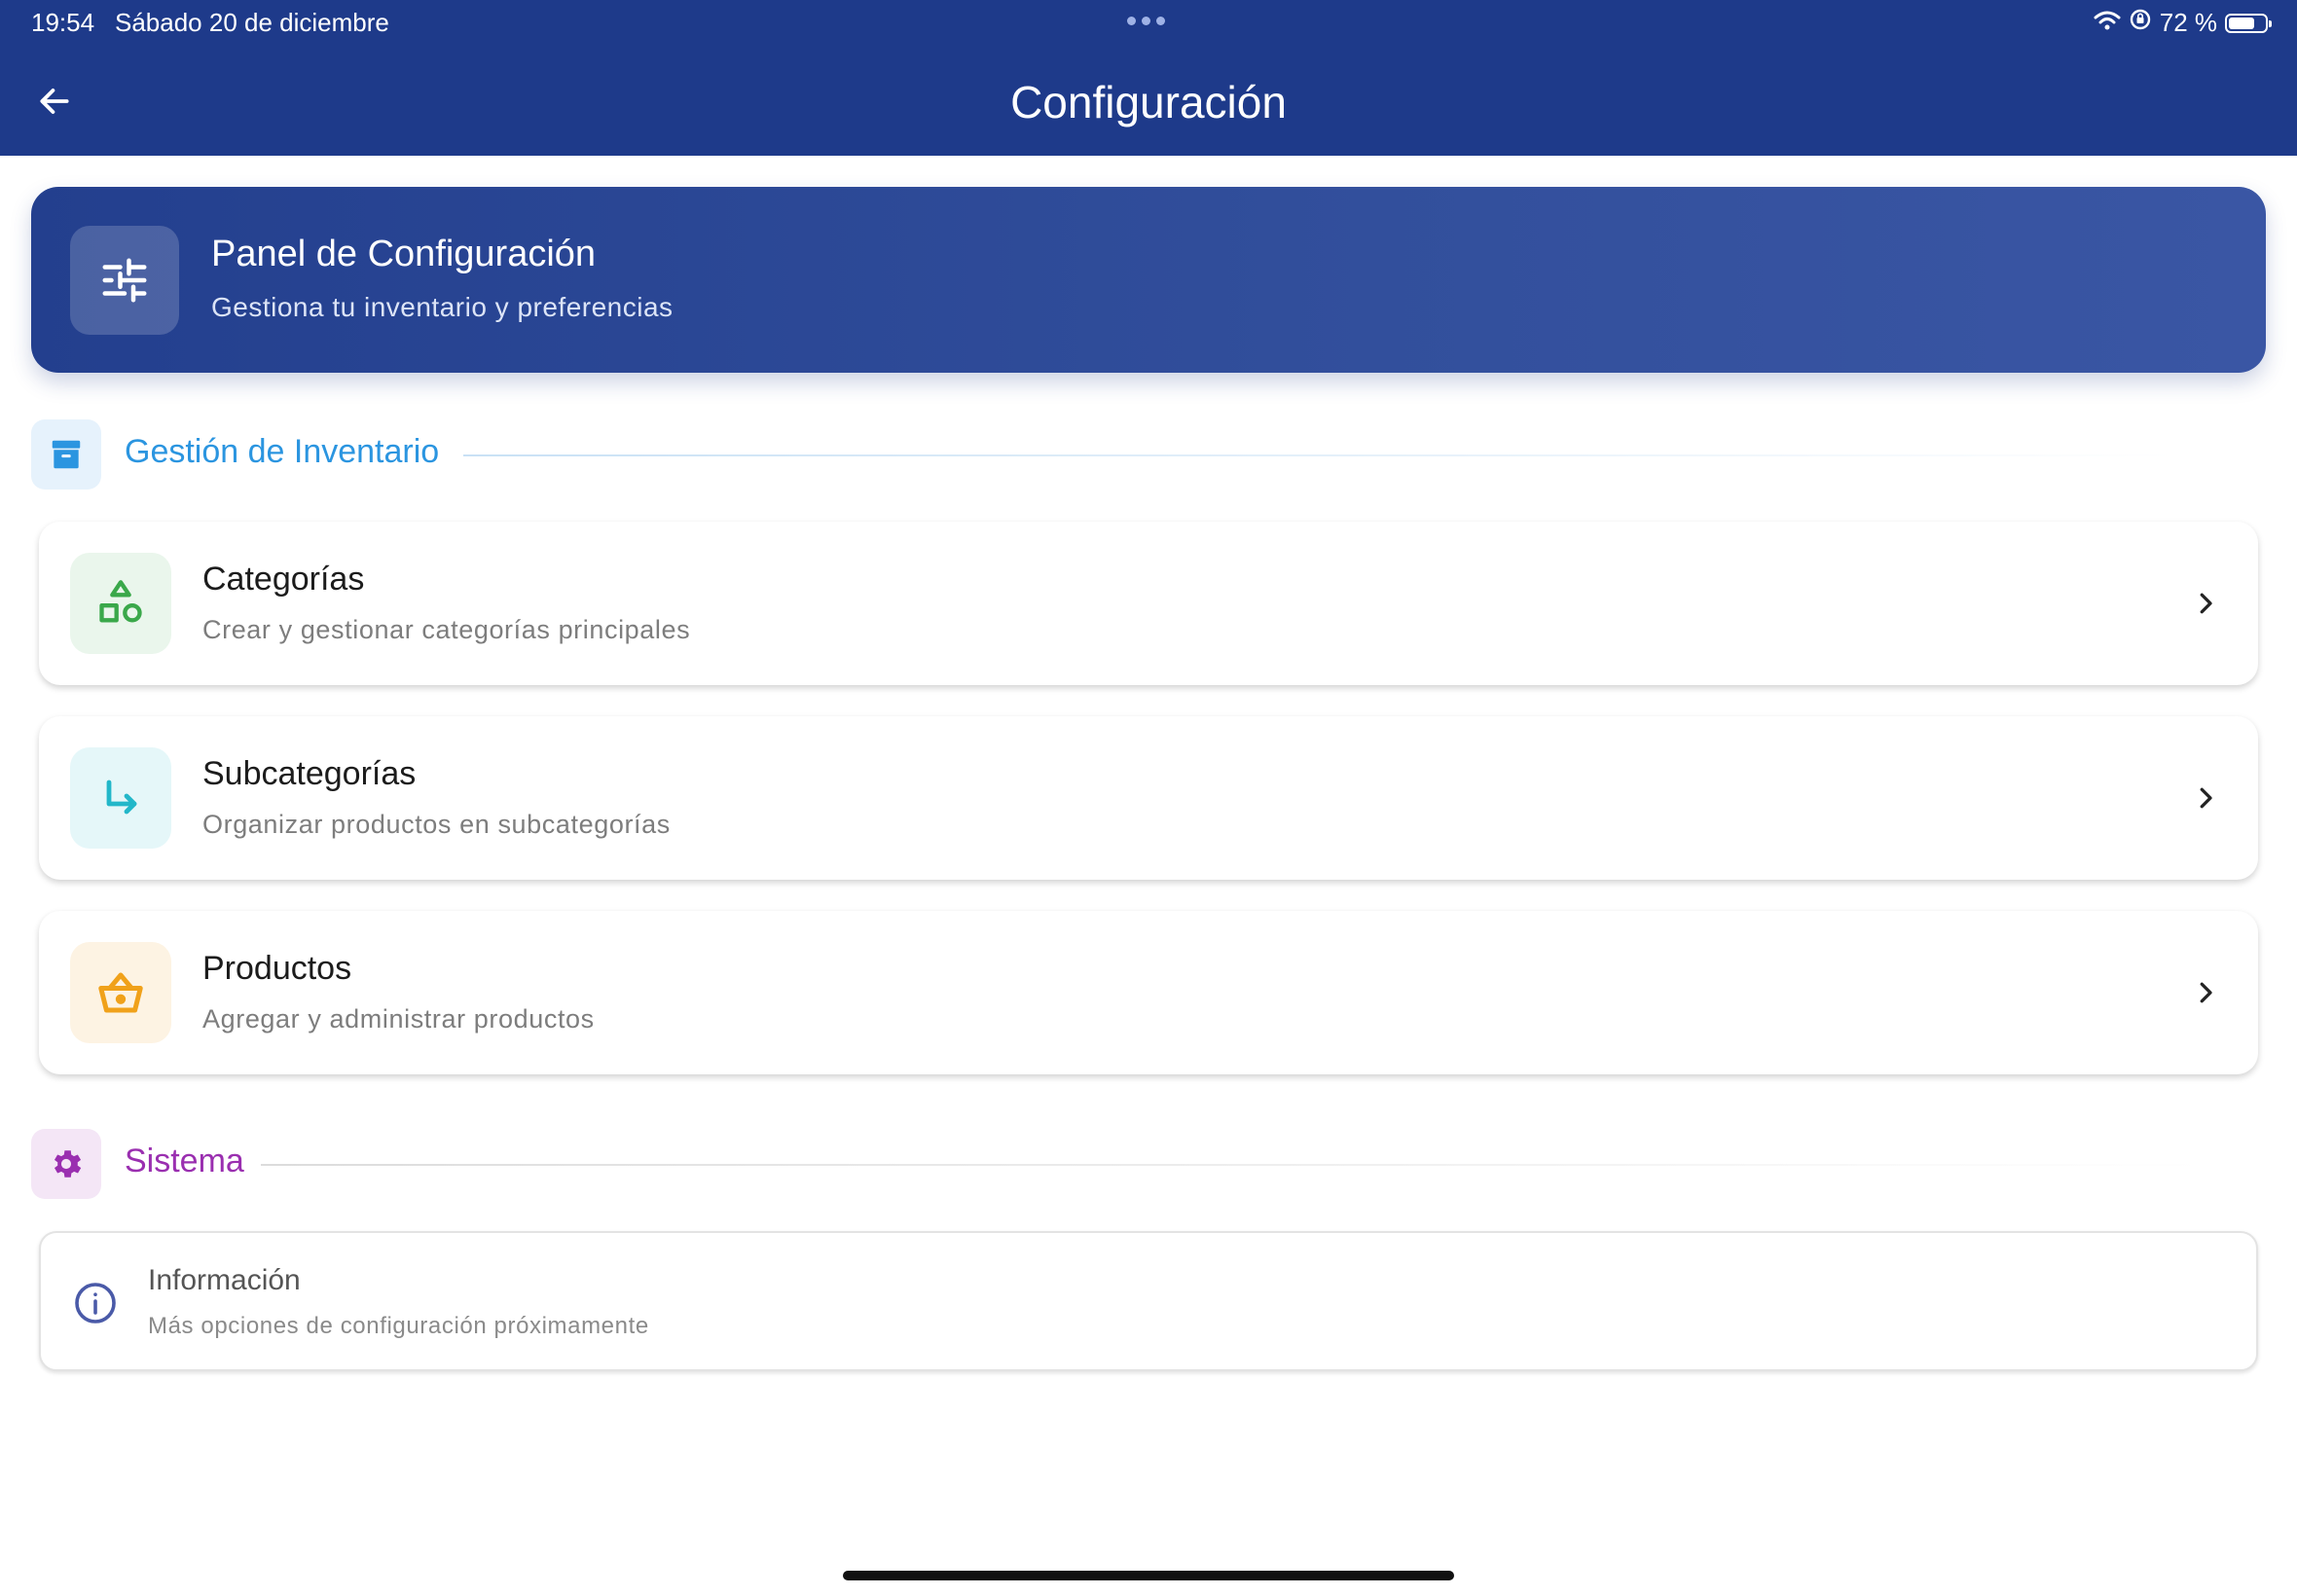 Image resolution: width=2297 pixels, height=1596 pixels. What do you see at coordinates (224, 1280) in the screenshot?
I see `info-title: Información` at bounding box center [224, 1280].